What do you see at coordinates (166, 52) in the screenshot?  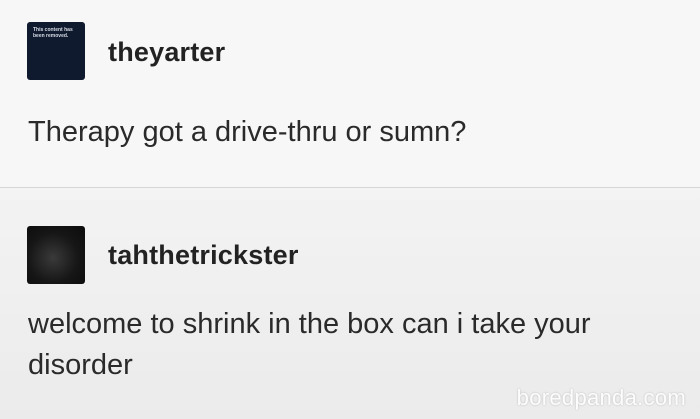 I see `username-theyarter: theyarter` at bounding box center [166, 52].